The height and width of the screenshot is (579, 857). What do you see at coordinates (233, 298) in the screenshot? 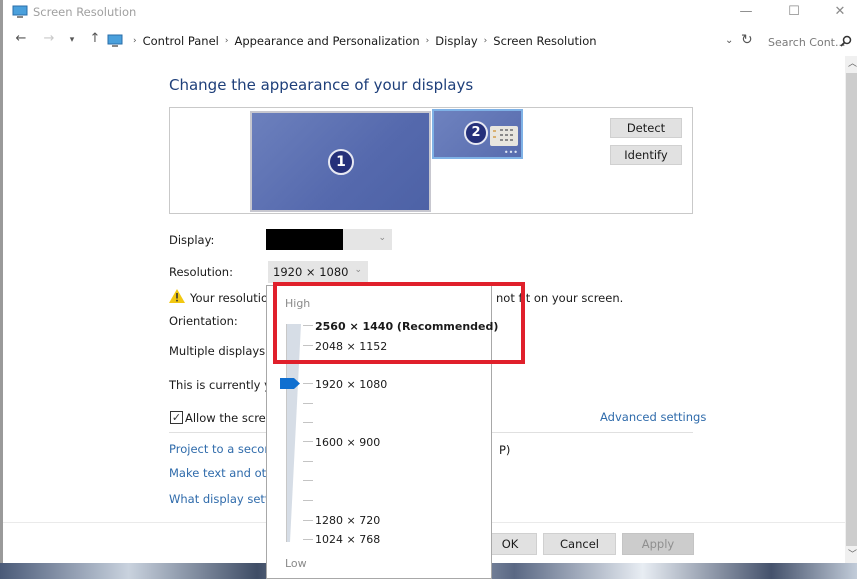
I see `warning-text: Your resolution` at bounding box center [233, 298].